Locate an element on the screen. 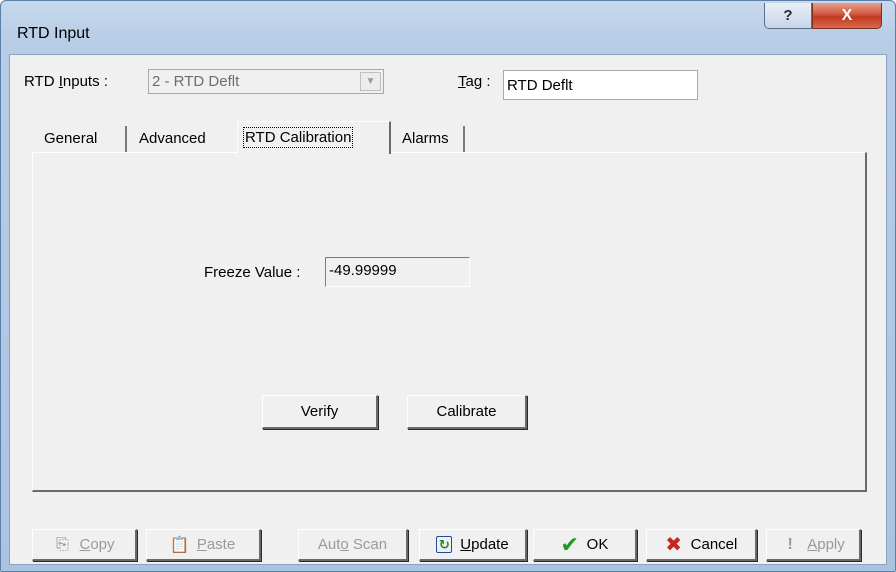 The width and height of the screenshot is (896, 572). help-button: ? is located at coordinates (788, 16).